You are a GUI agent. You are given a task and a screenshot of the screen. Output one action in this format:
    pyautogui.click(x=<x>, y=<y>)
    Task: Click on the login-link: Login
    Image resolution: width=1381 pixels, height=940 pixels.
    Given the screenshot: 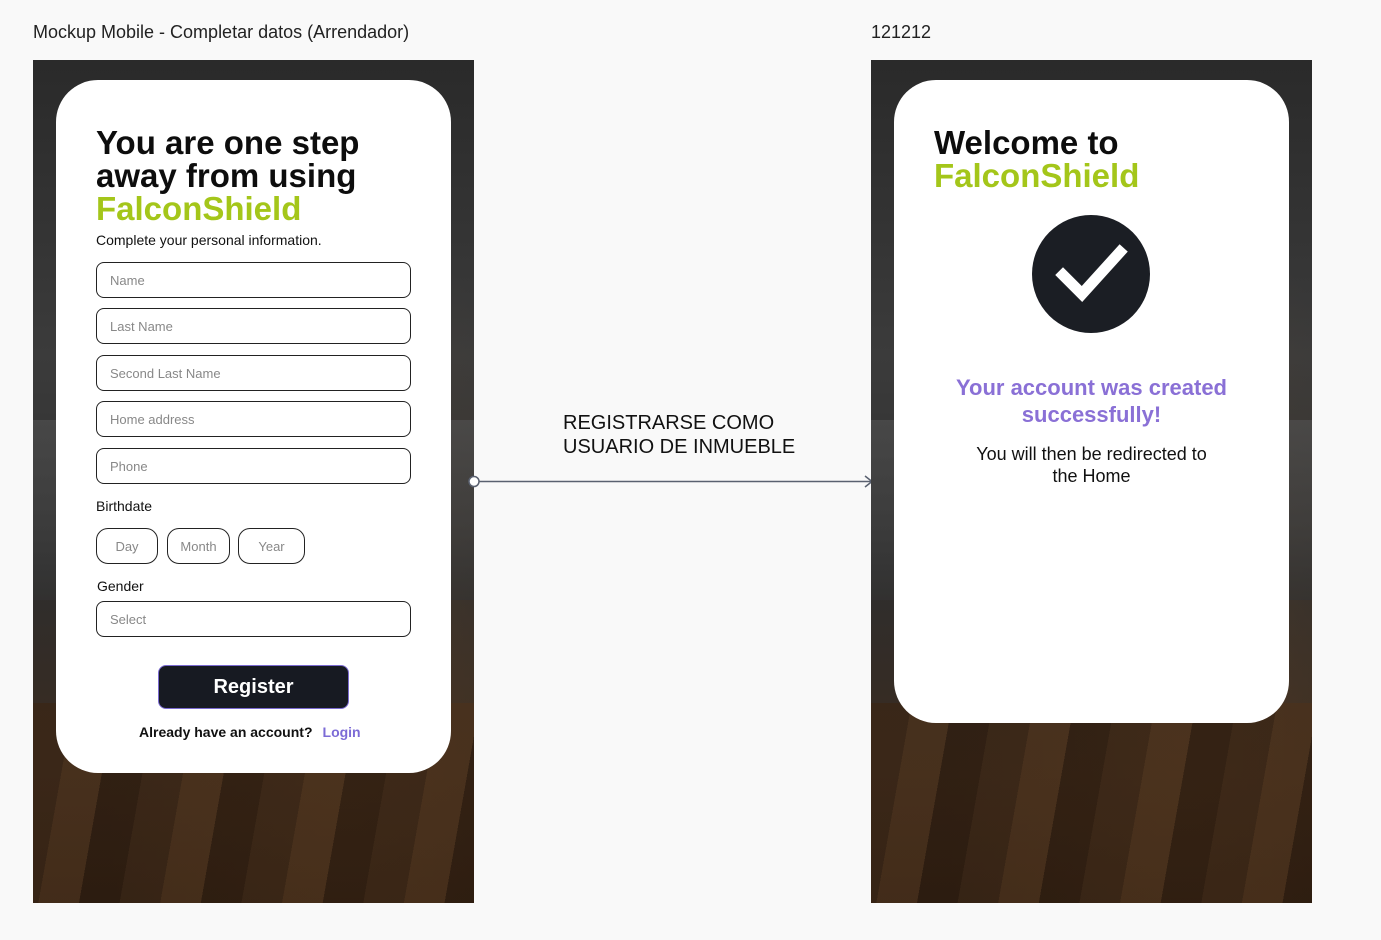 What is the action you would take?
    pyautogui.click(x=342, y=732)
    